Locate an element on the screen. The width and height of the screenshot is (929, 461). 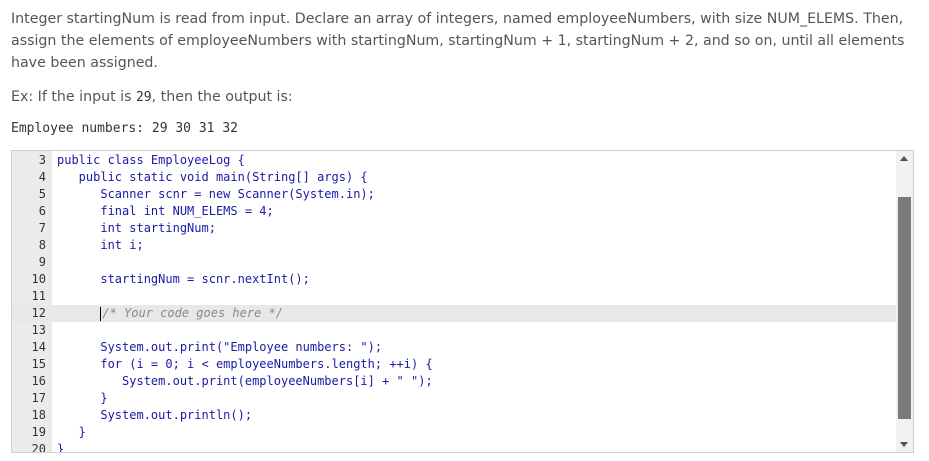
line-number: 3 is located at coordinates (42, 160).